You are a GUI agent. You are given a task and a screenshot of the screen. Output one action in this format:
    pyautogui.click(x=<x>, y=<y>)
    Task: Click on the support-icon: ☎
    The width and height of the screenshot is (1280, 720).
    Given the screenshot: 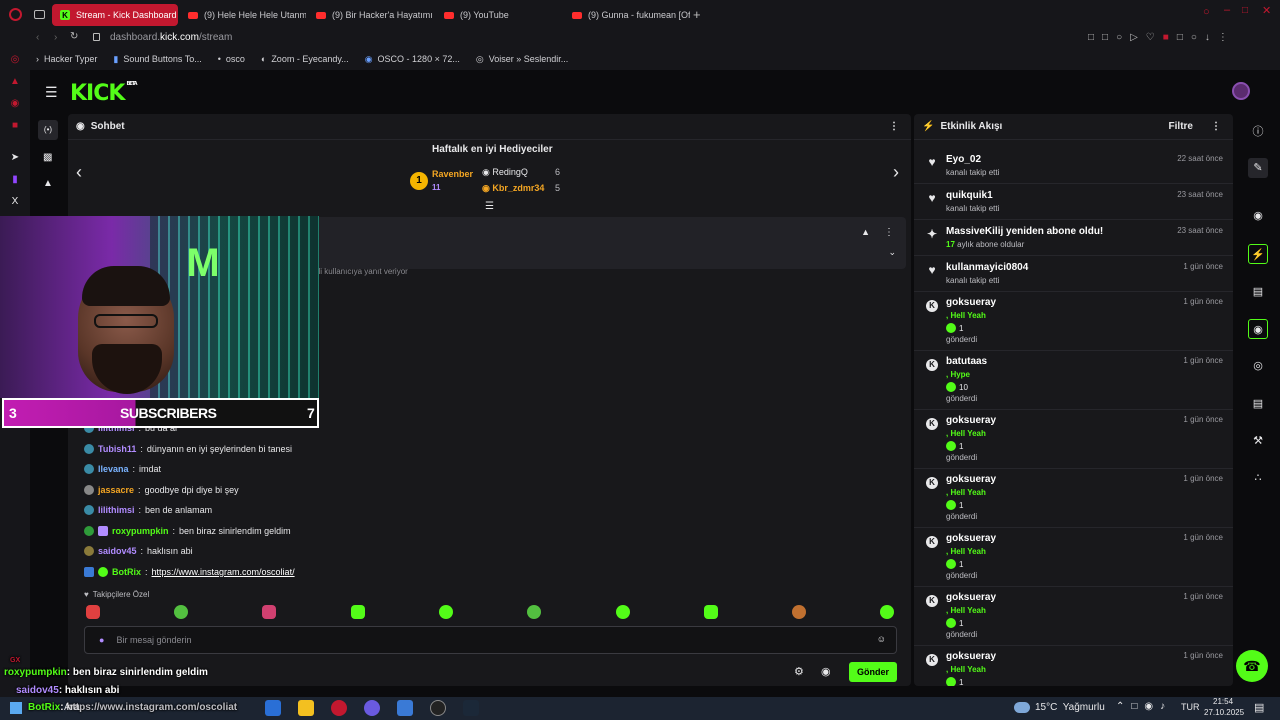 What is the action you would take?
    pyautogui.click(x=1252, y=666)
    